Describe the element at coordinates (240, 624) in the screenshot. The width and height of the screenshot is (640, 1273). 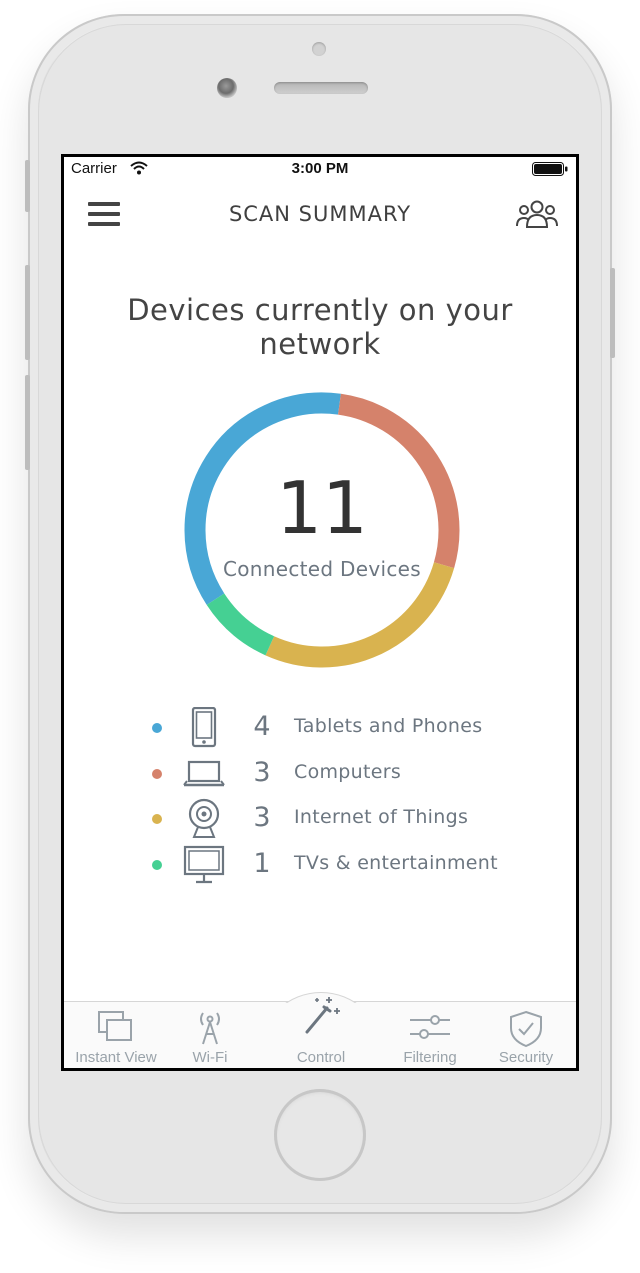
I see `donut-segment-tvs-entertainment` at that location.